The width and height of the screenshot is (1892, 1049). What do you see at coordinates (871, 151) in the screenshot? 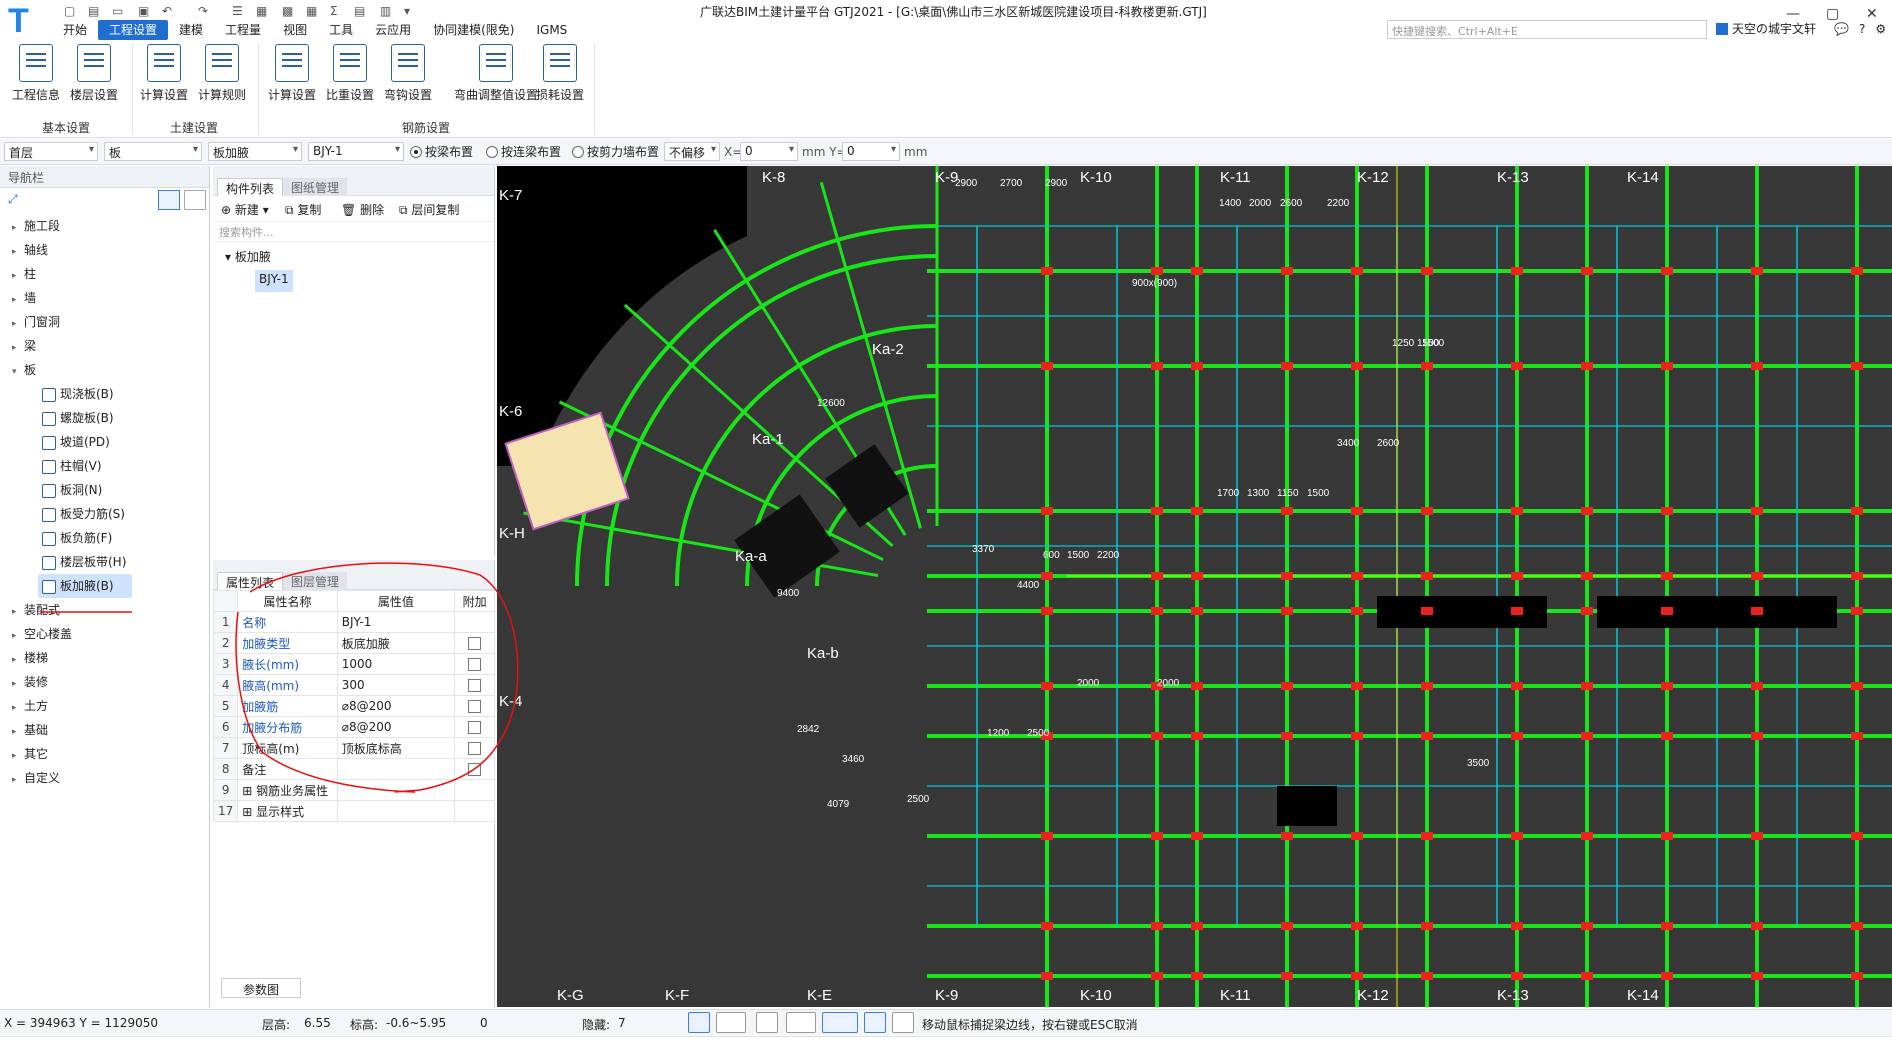
I see `y-input: 0` at bounding box center [871, 151].